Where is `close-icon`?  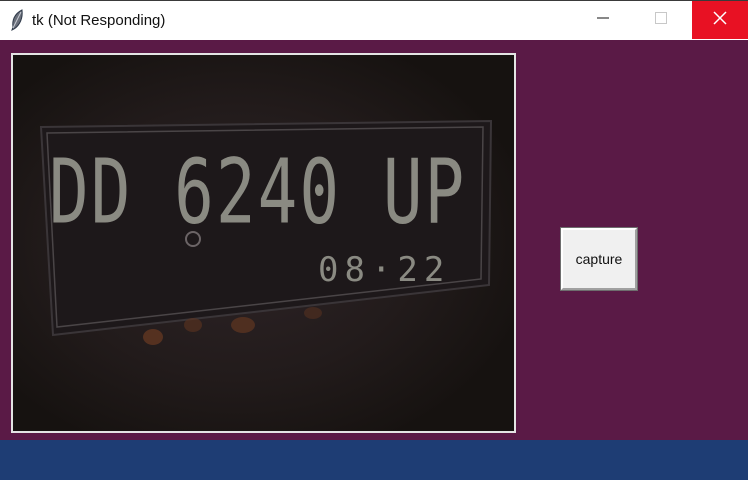
close-icon is located at coordinates (720, 20).